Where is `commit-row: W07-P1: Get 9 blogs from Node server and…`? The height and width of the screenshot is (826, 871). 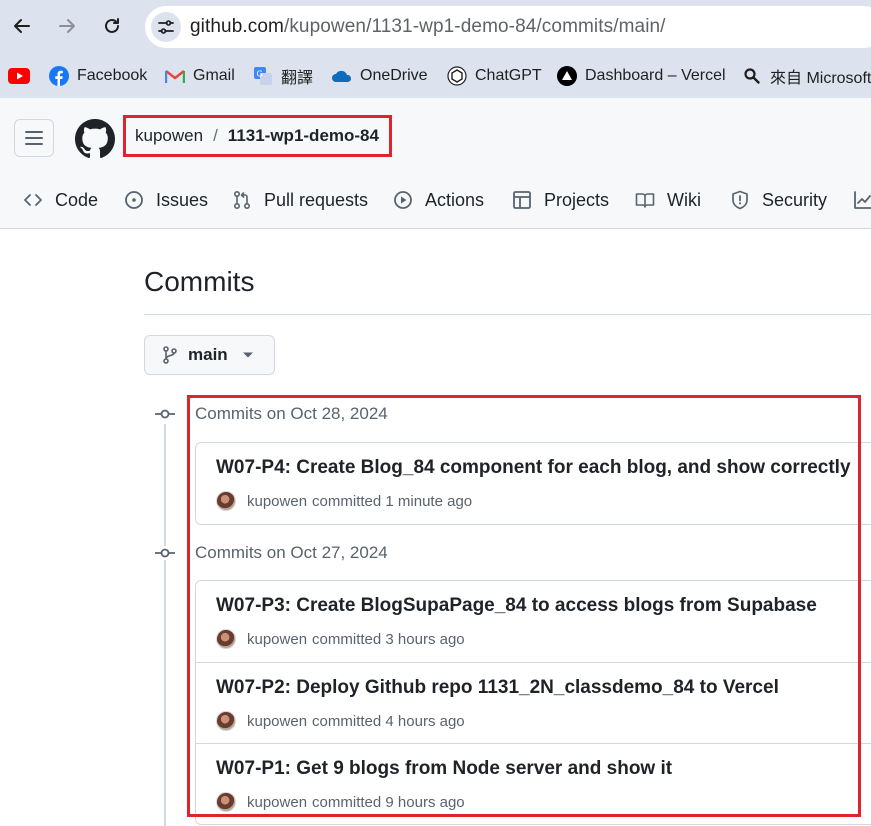 commit-row: W07-P1: Get 9 blogs from Node server and… is located at coordinates (533, 783).